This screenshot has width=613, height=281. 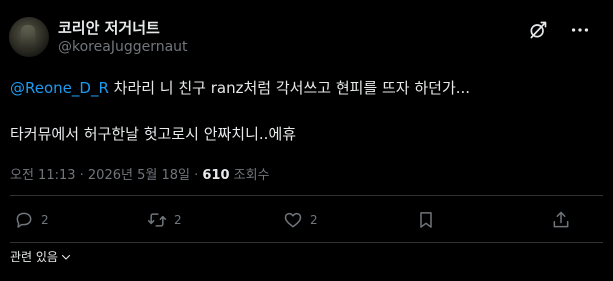 What do you see at coordinates (66, 257) in the screenshot?
I see `chevron-down-icon` at bounding box center [66, 257].